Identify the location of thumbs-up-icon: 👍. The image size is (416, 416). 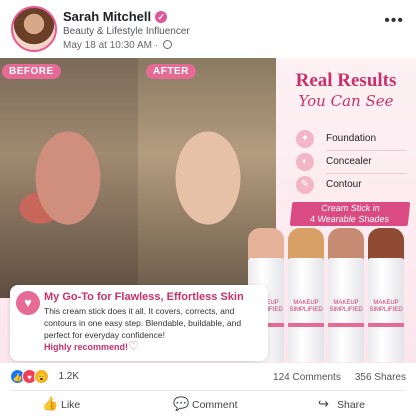
(50, 403).